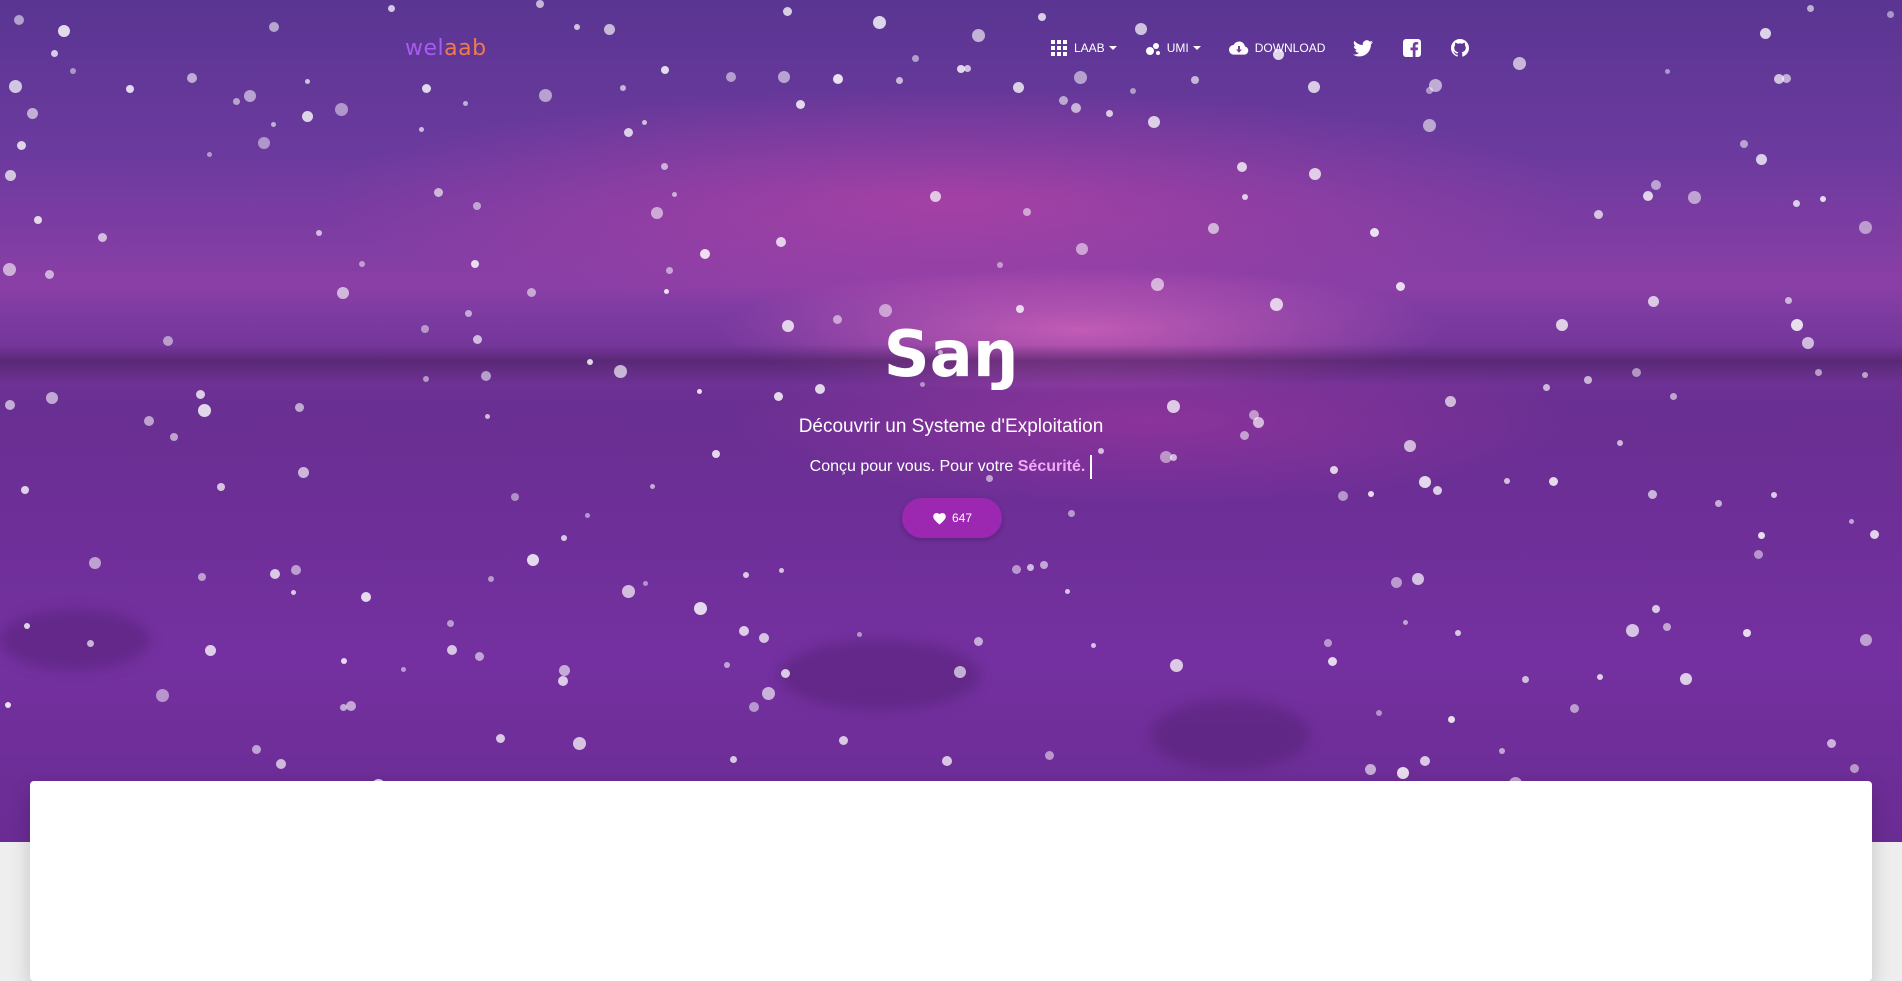  I want to click on apps-grid-icon, so click(1059, 48).